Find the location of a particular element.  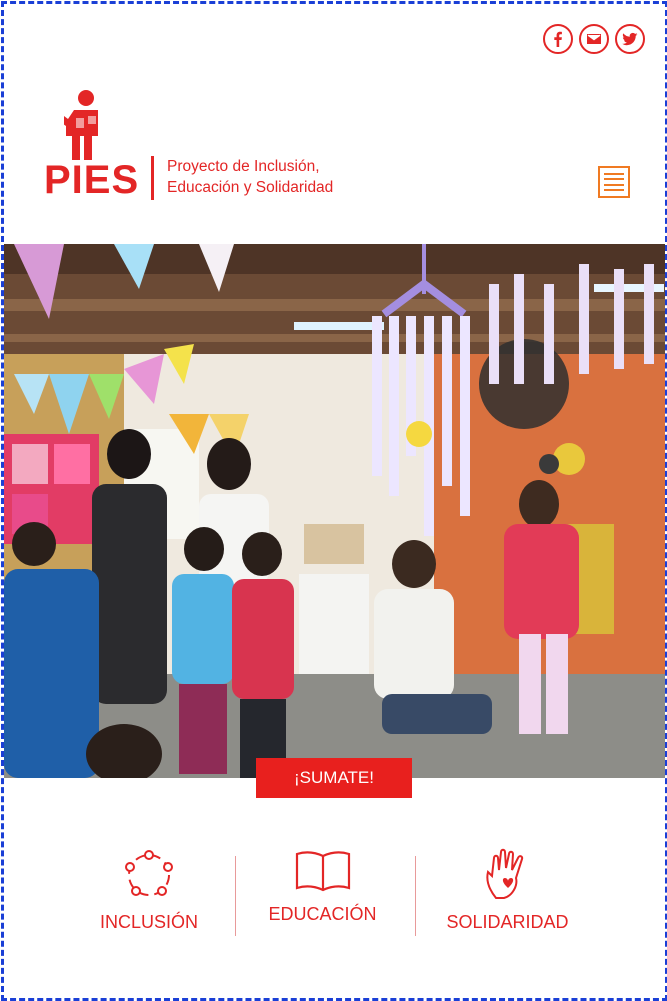

circle-of-people-icon is located at coordinates (149, 873).